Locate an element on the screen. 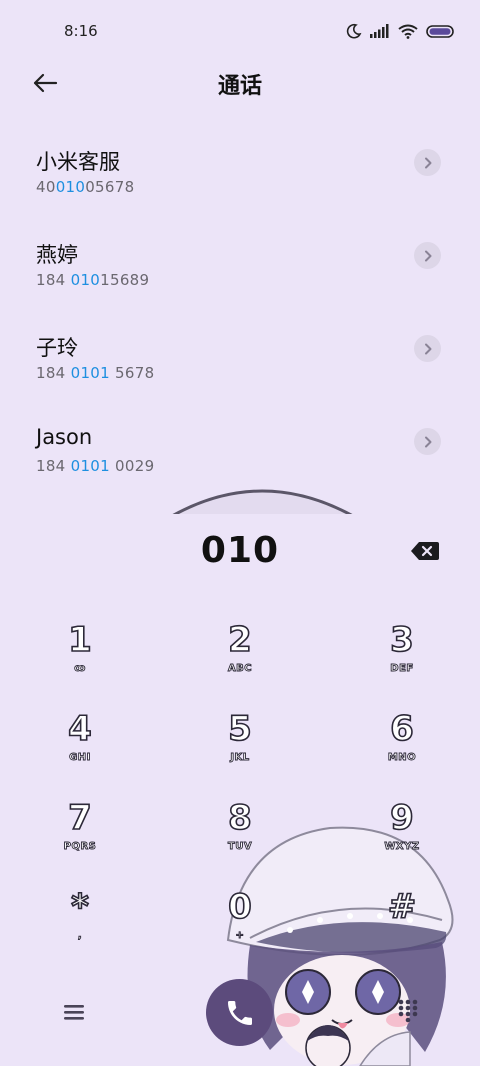  page-title: 通话 is located at coordinates (239, 86).